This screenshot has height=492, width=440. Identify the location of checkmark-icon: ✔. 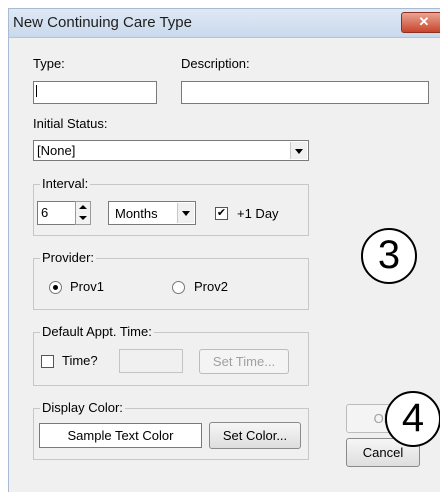
(221, 213).